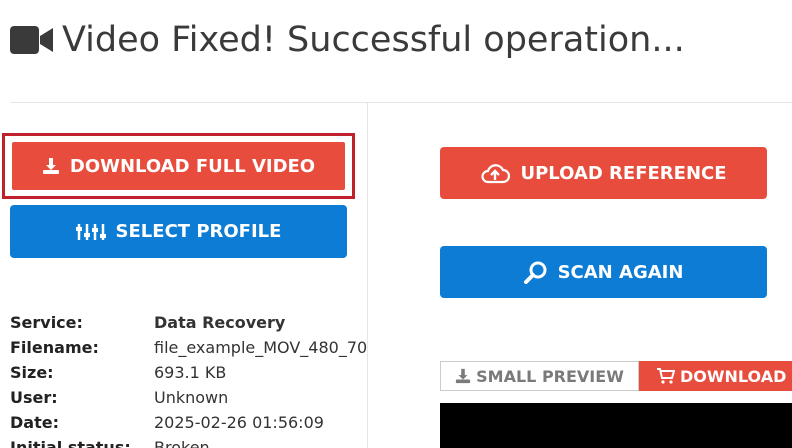  Describe the element at coordinates (90, 232) in the screenshot. I see `sliders-icon` at that location.